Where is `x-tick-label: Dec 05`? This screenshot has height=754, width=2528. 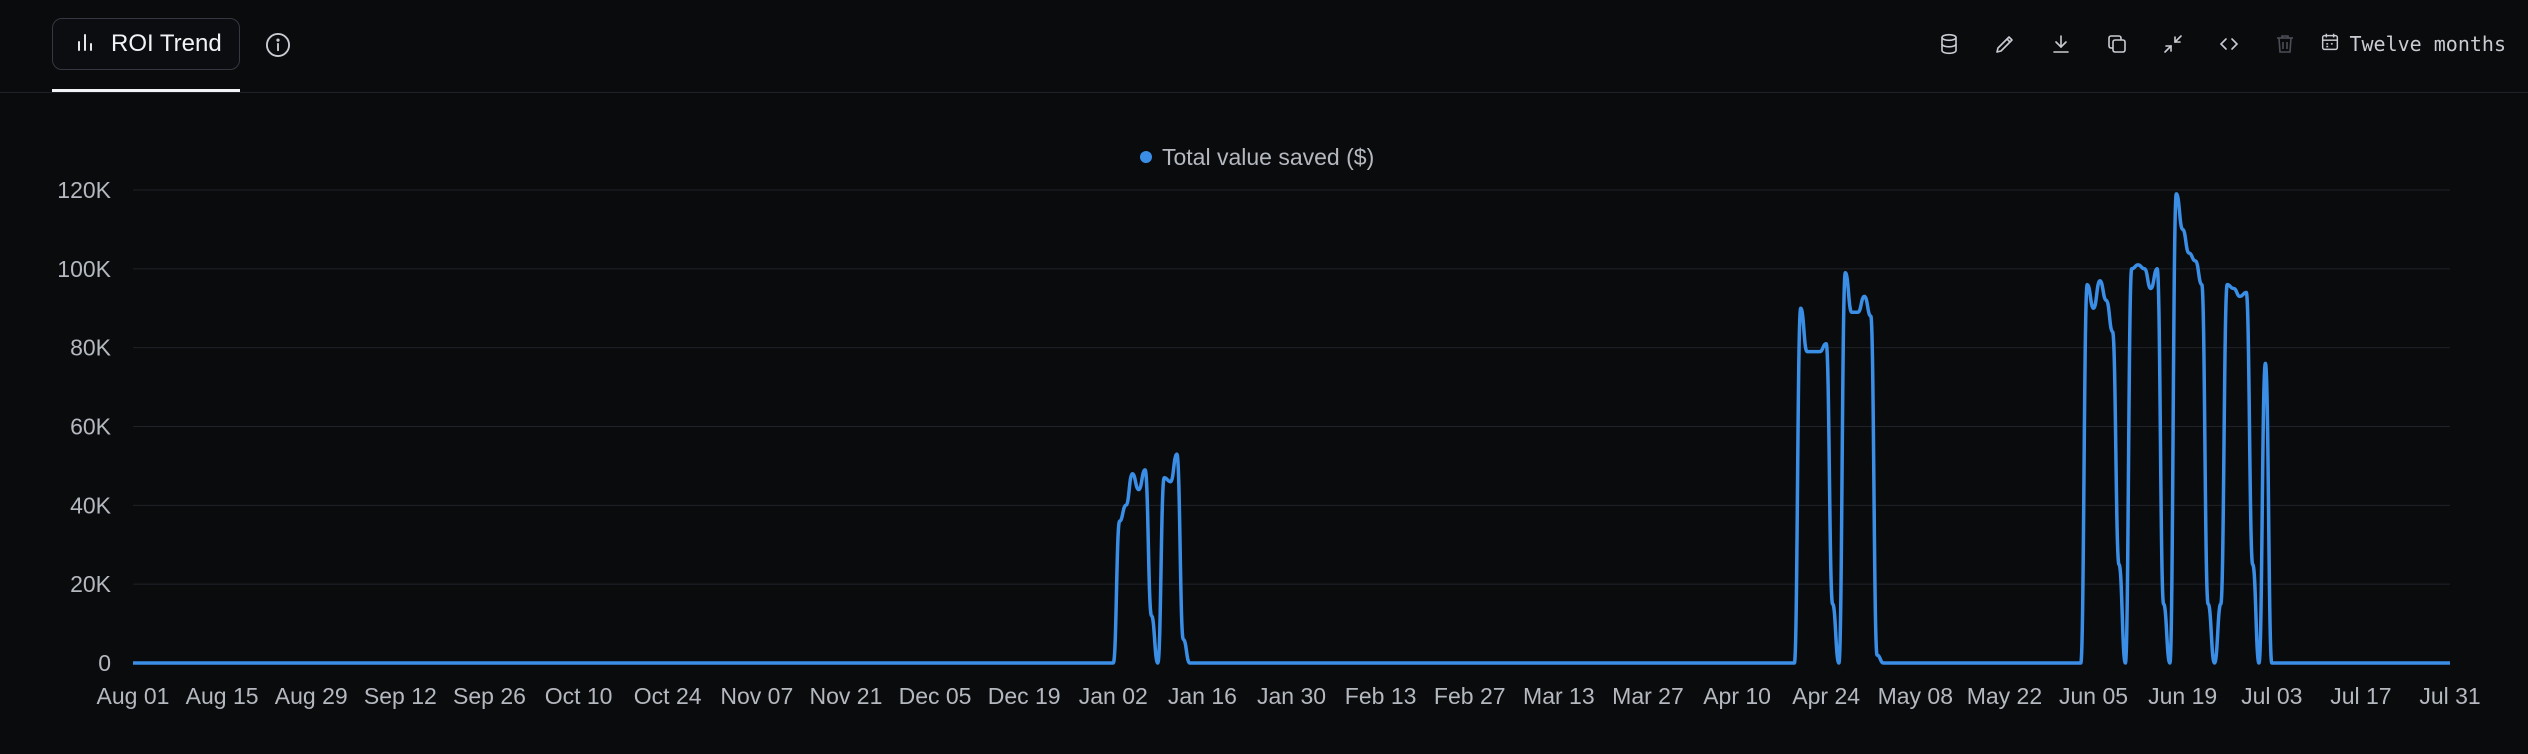
x-tick-label: Dec 05 is located at coordinates (935, 696).